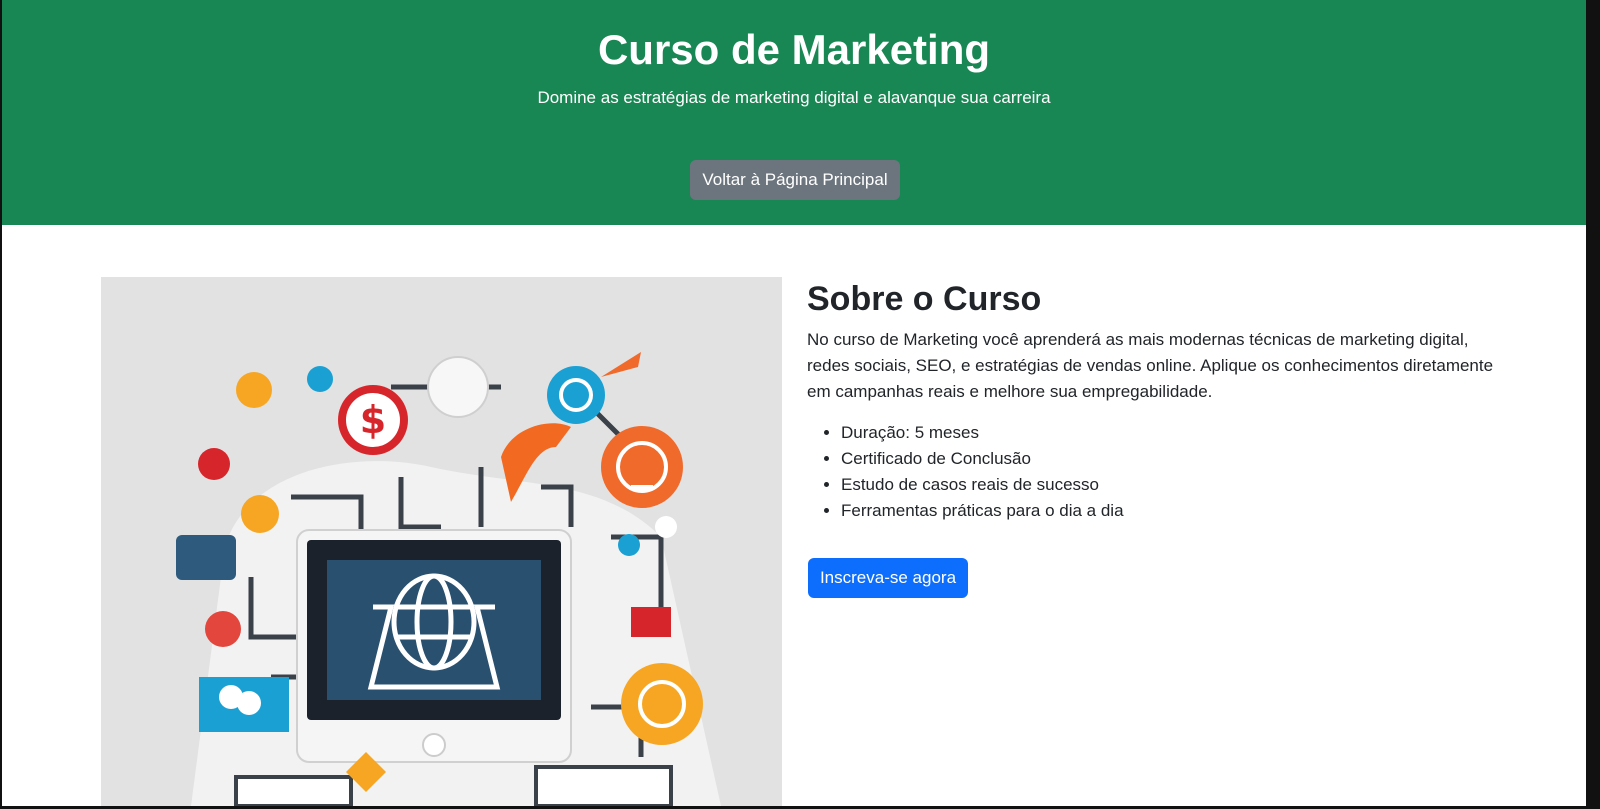 The image size is (1600, 809). Describe the element at coordinates (924, 299) in the screenshot. I see `about-heading: Sobre o Curso` at that location.